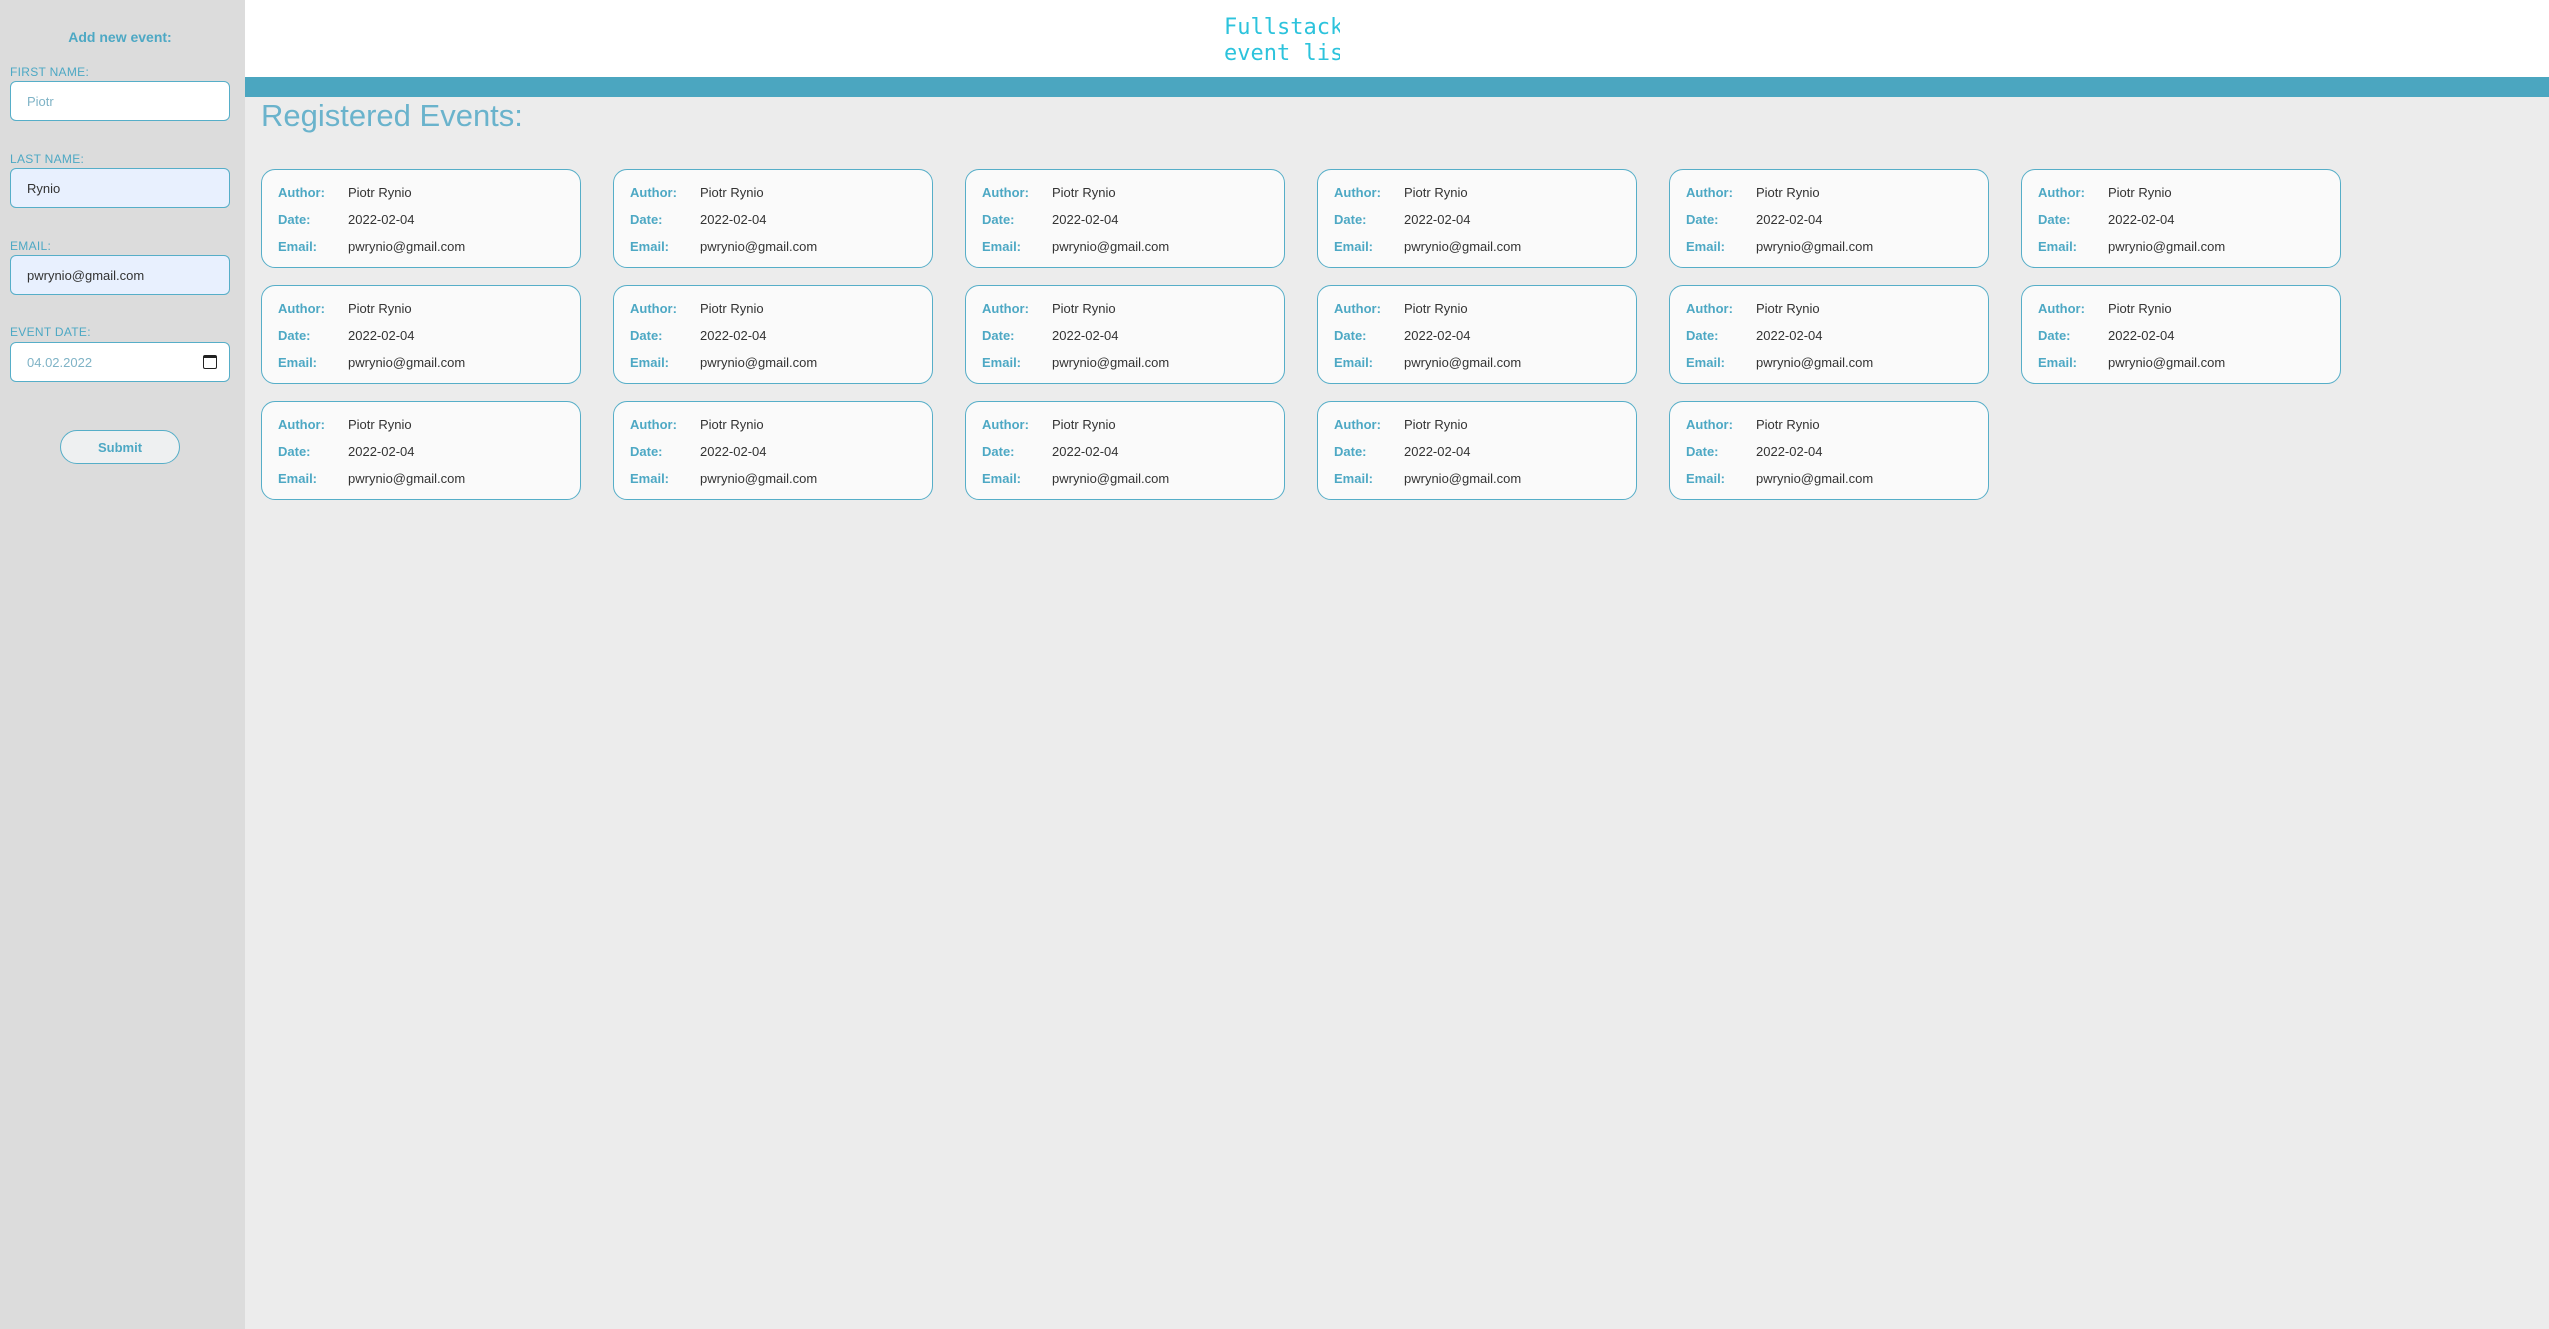 The image size is (2549, 1329). What do you see at coordinates (120, 362) in the screenshot?
I see `event-date-input: 04.02.2022` at bounding box center [120, 362].